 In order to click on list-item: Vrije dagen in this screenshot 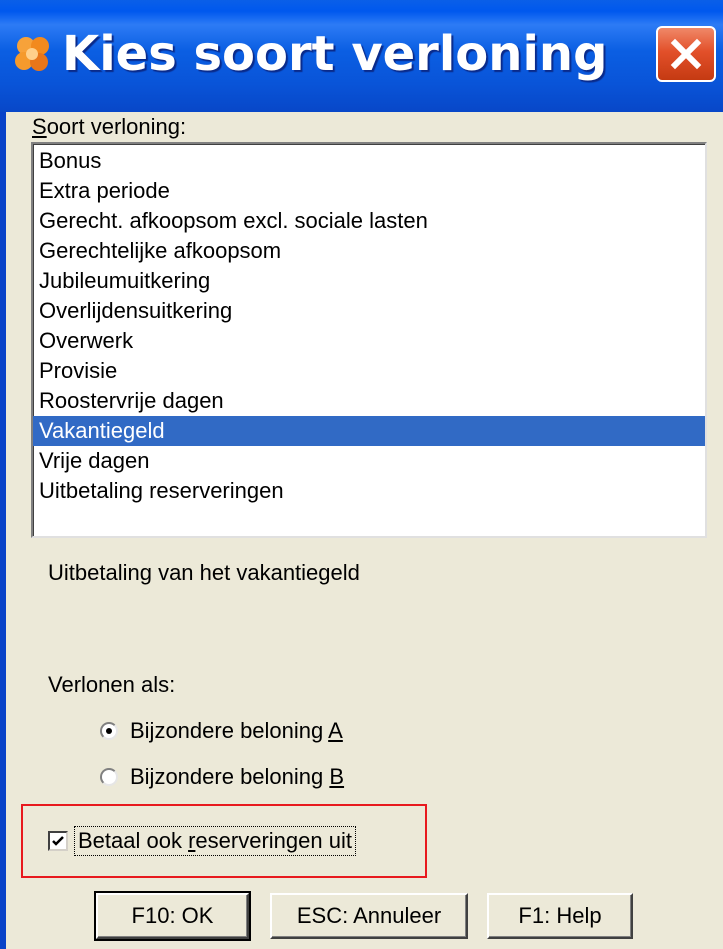, I will do `click(369, 461)`.